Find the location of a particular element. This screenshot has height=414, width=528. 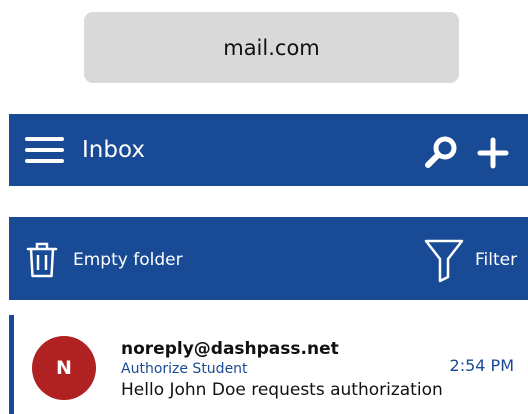

empty-folder-button: Empty folder is located at coordinates (104, 260).